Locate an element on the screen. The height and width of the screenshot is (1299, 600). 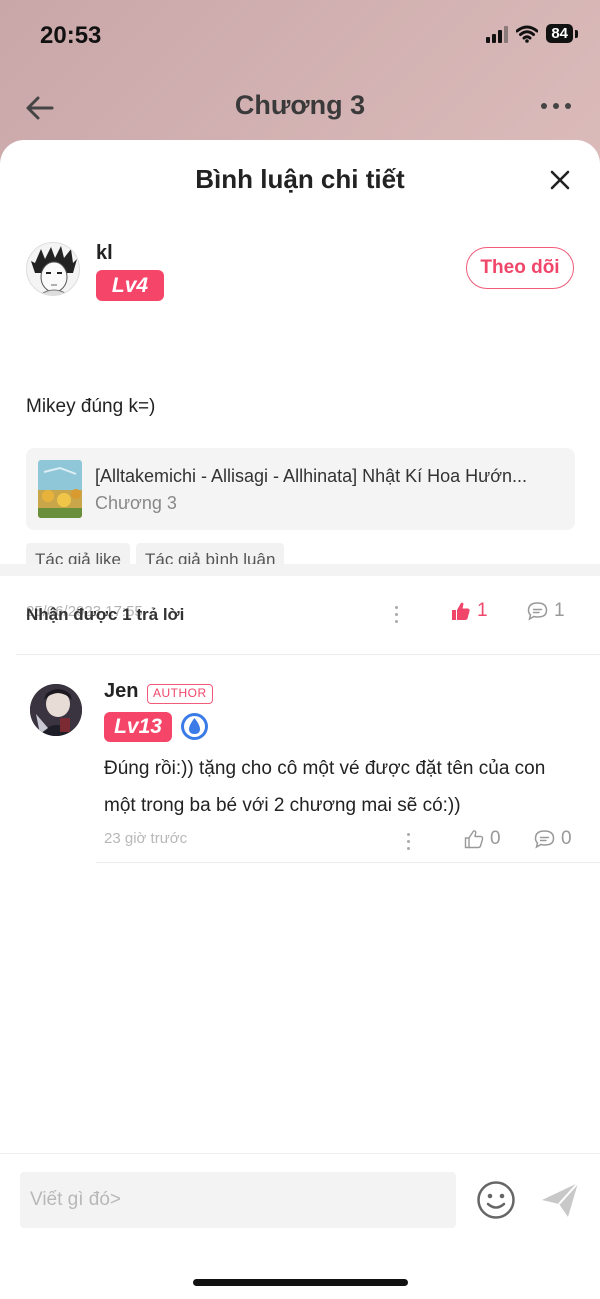
status-bar: 20:53 84 is located at coordinates (300, 35).